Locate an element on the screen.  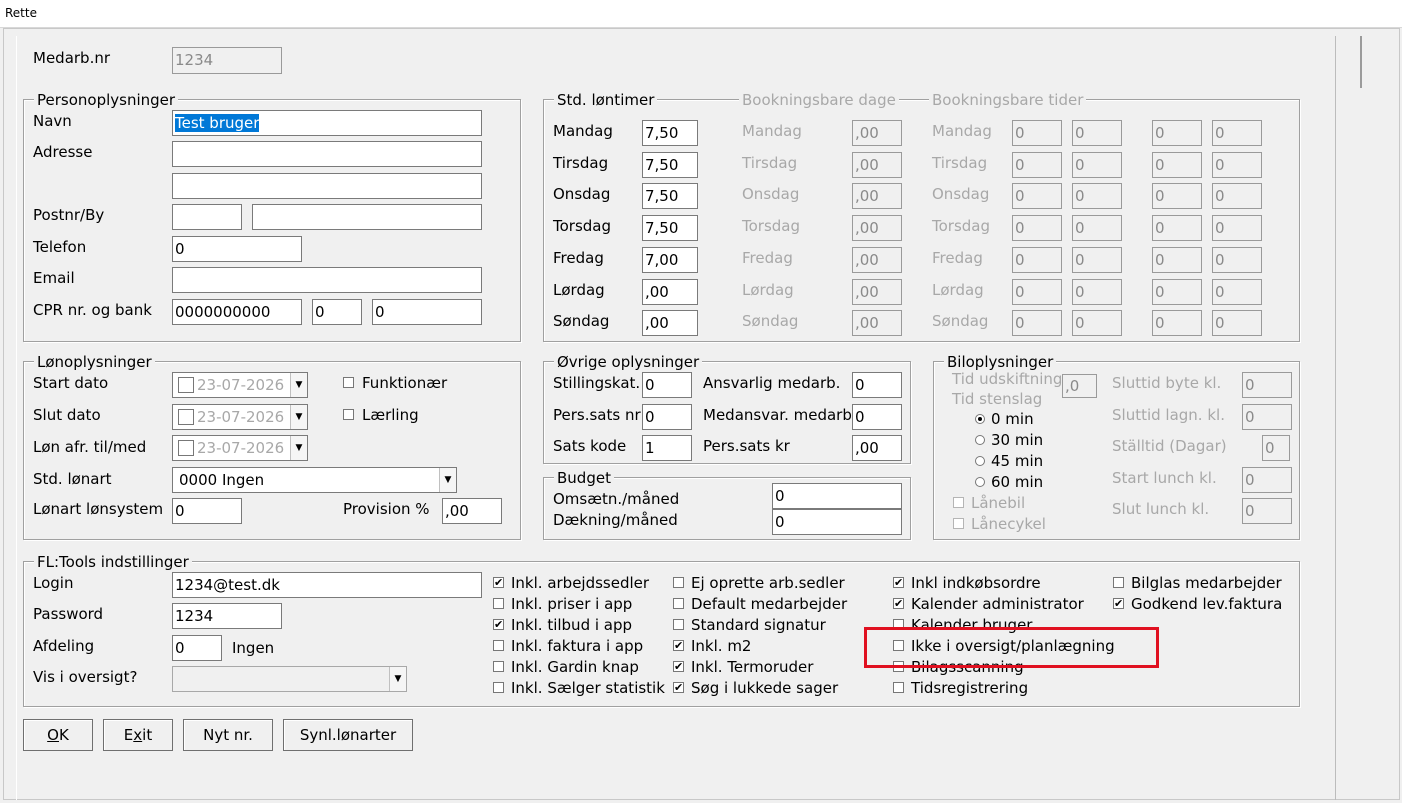
scrollbar is located at coordinates (1361, 62).